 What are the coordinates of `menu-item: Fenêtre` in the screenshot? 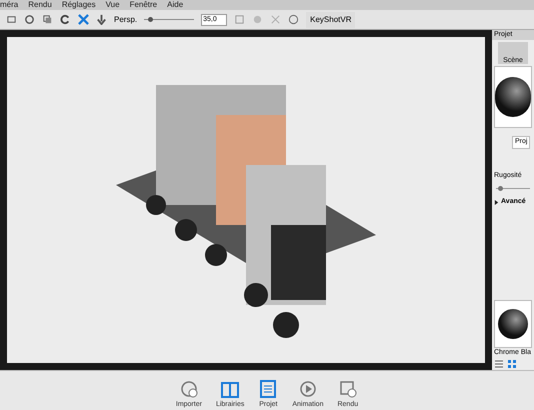 It's located at (144, 5).